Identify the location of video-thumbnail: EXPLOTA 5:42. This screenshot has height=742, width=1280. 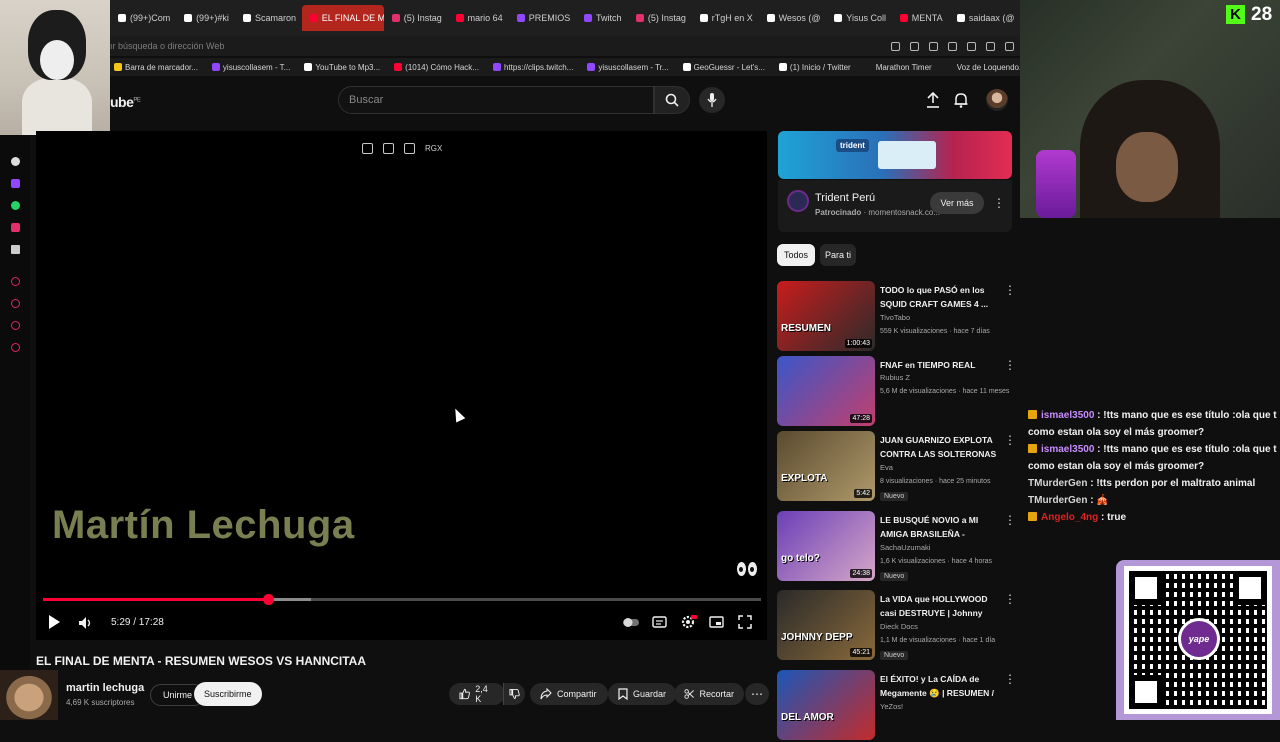
(826, 466).